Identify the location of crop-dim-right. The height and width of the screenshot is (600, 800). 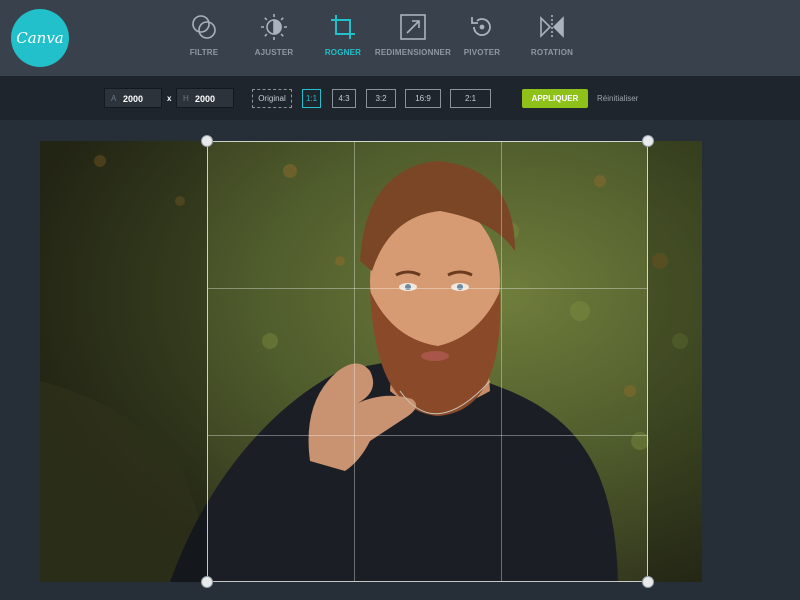
(675, 361).